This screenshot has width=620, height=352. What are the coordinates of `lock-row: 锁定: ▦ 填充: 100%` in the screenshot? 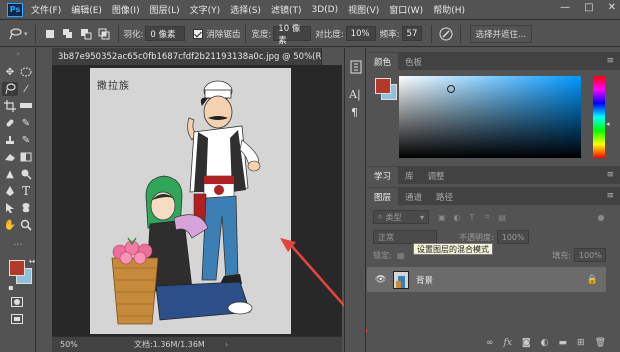 It's located at (493, 255).